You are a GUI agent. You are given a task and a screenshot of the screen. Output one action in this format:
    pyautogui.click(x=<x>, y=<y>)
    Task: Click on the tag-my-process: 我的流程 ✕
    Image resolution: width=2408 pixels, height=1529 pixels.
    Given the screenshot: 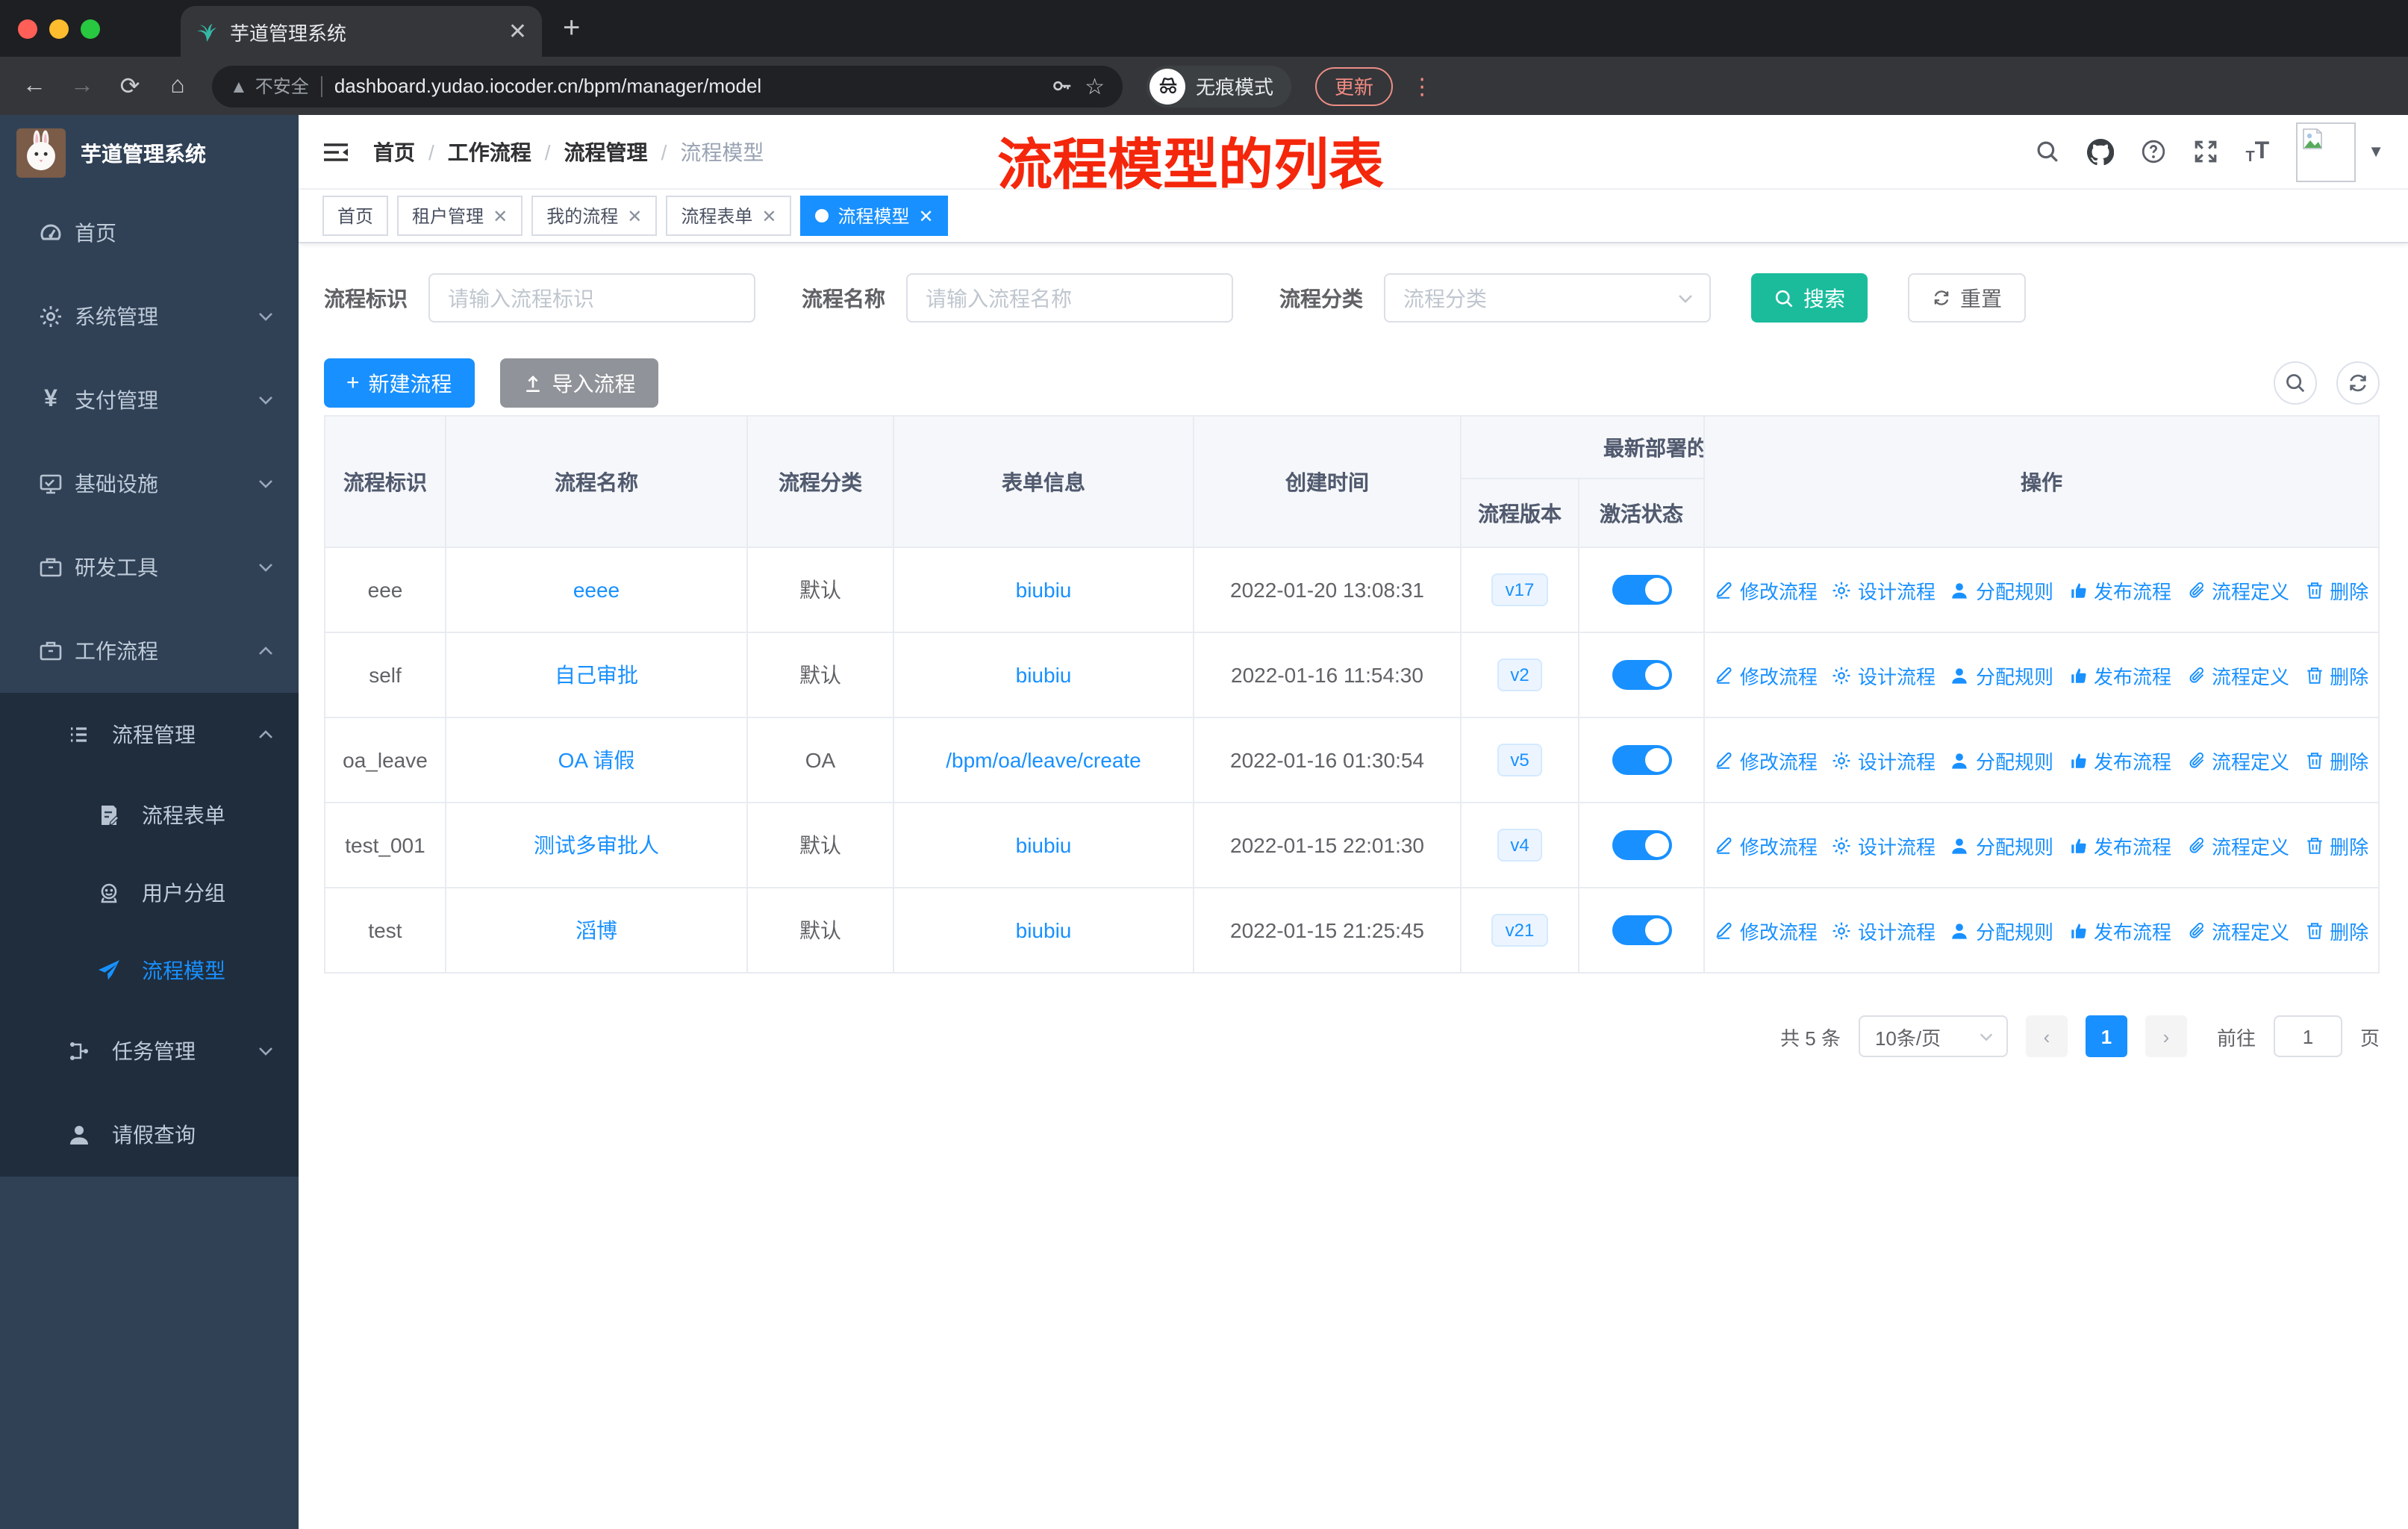 What is the action you would take?
    pyautogui.click(x=594, y=216)
    